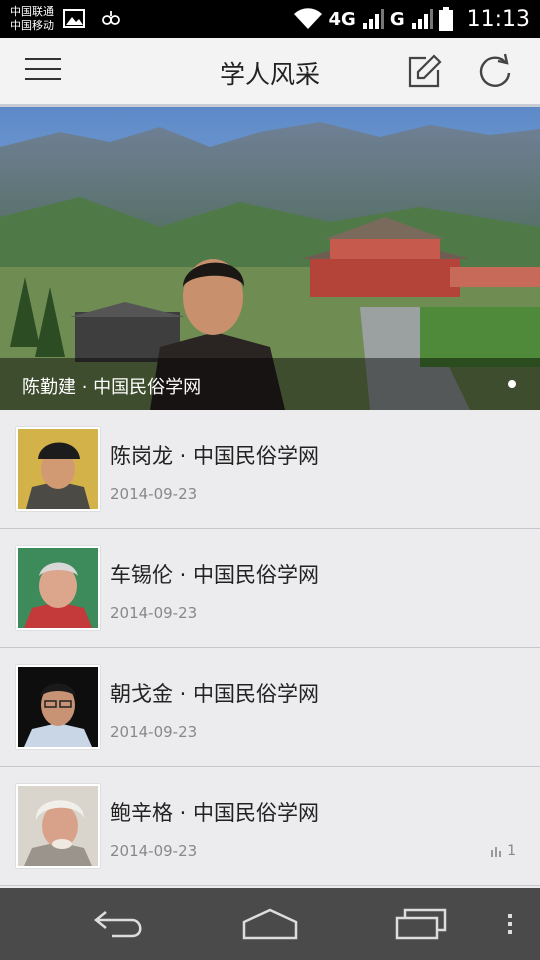 This screenshot has width=540, height=960. I want to click on back-icon, so click(120, 924).